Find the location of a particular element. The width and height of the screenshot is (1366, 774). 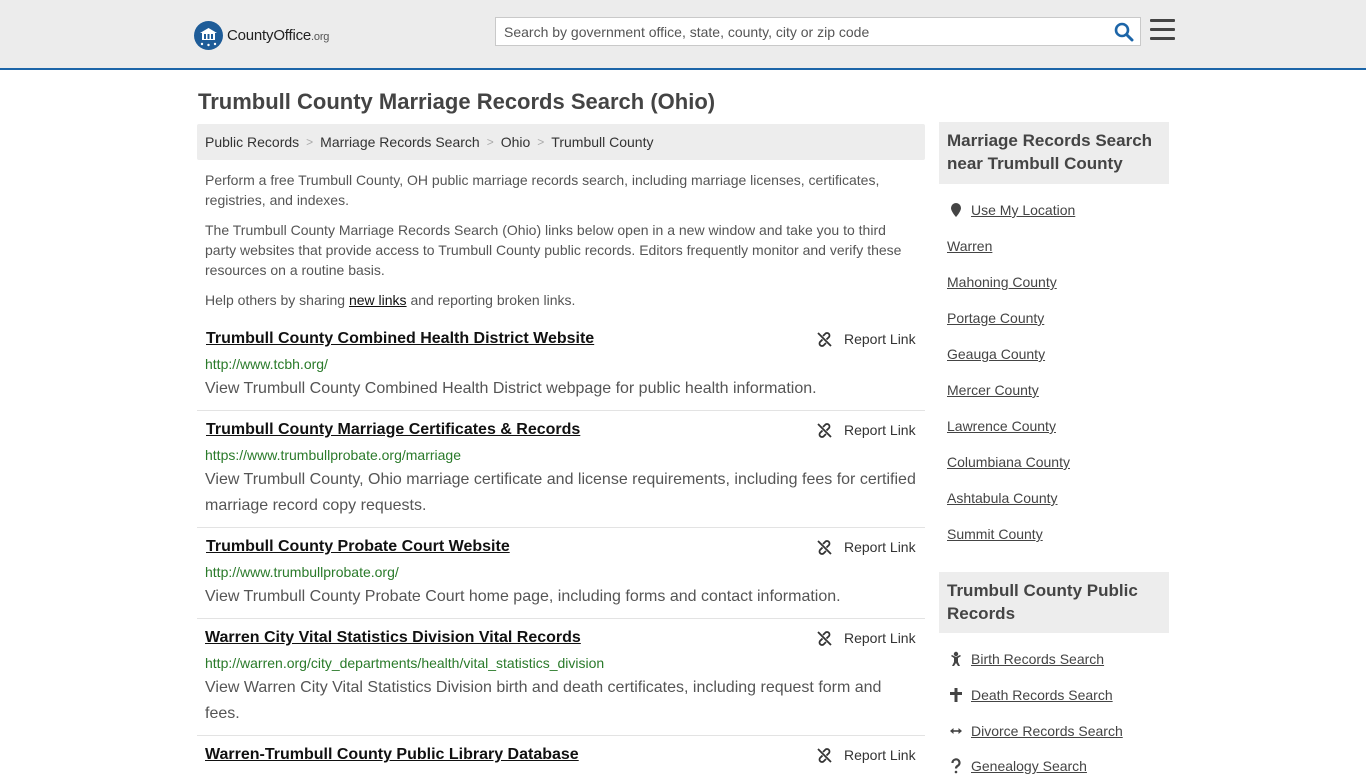

result-url: http://www.tcbh.org/ is located at coordinates (266, 364).